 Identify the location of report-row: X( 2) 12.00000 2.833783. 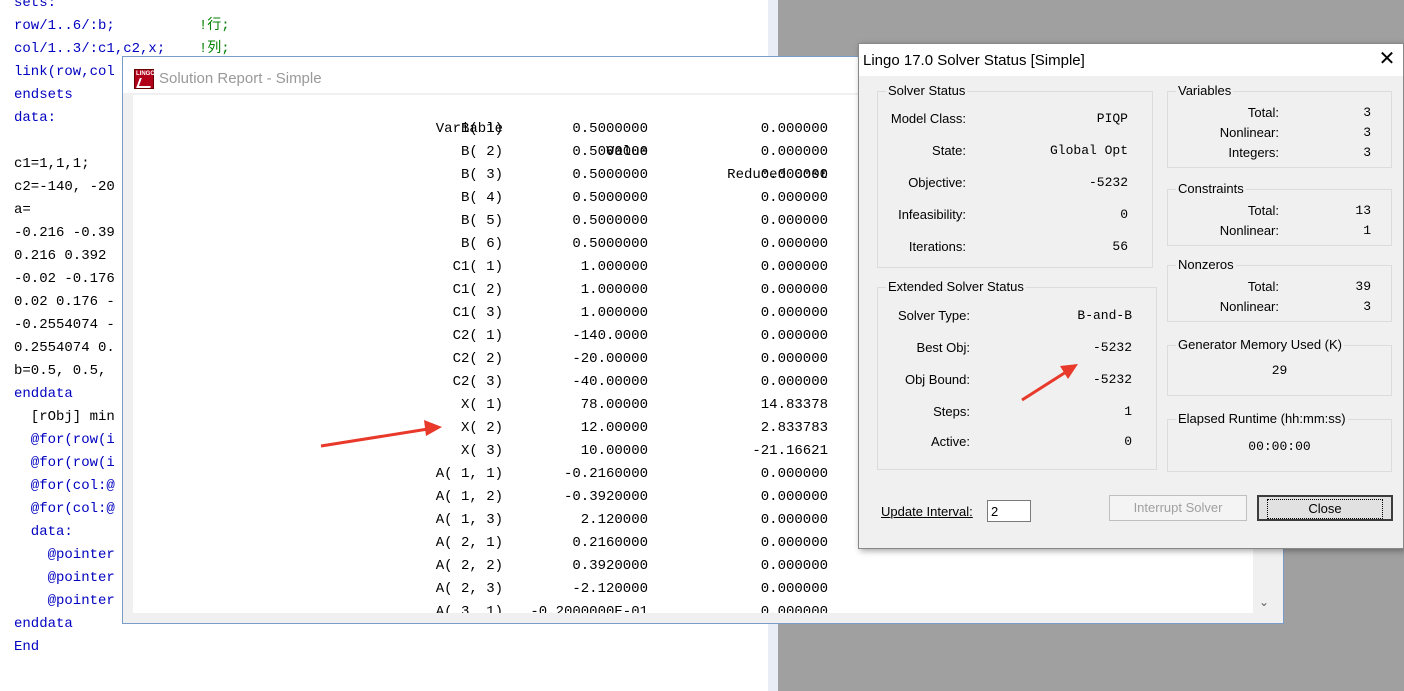
(493, 428).